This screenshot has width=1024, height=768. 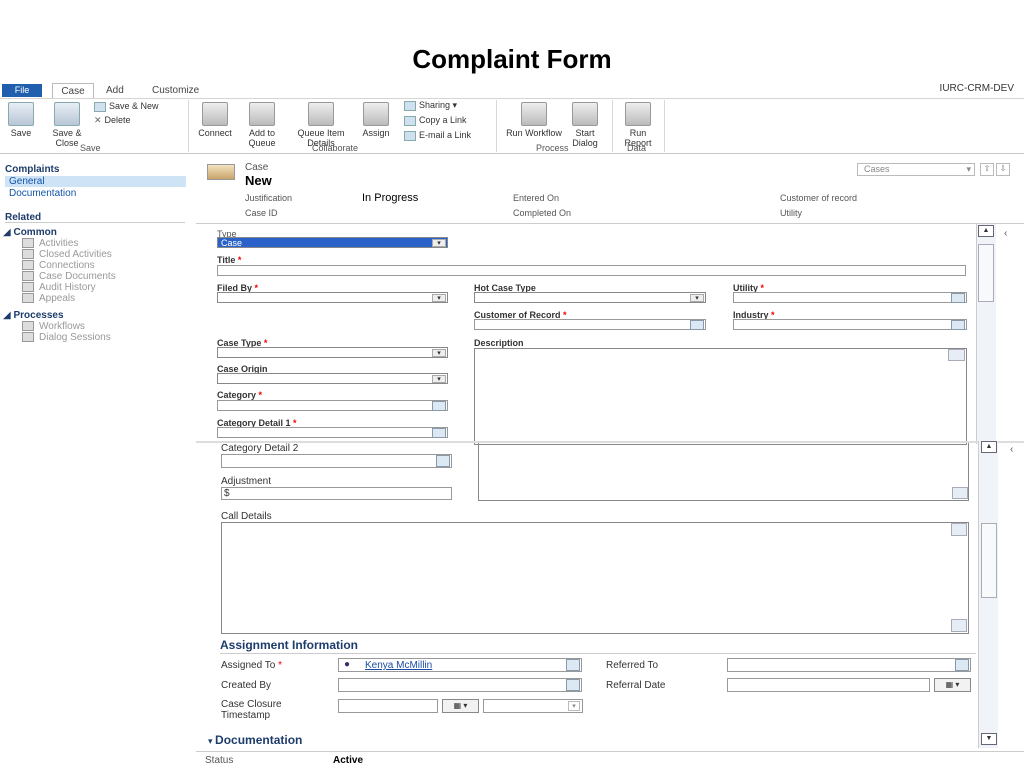 I want to click on report-icon, so click(x=638, y=114).